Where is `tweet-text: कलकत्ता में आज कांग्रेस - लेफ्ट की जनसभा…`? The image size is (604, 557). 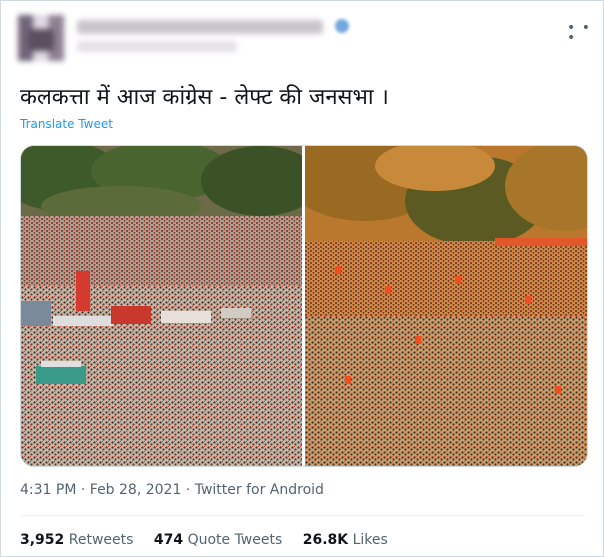
tweet-text: कलकत्ता में आज कांग्रेस - लेफ्ट की जनसभा… is located at coordinates (204, 97).